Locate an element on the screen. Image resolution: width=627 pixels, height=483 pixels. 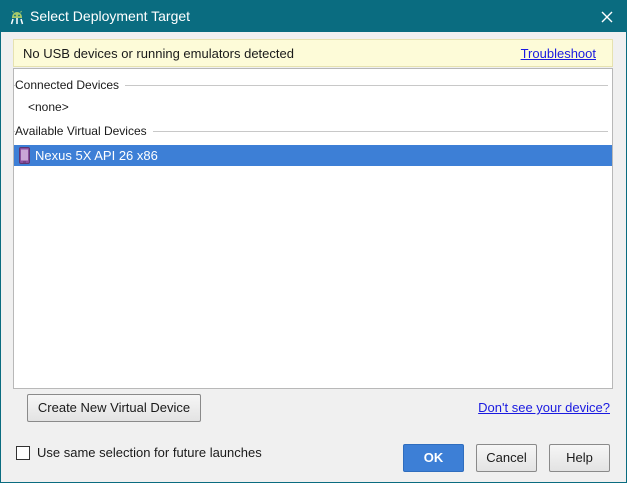
device-row-nexus-5x: Nexus 5X API 26 x86 is located at coordinates (313, 155).